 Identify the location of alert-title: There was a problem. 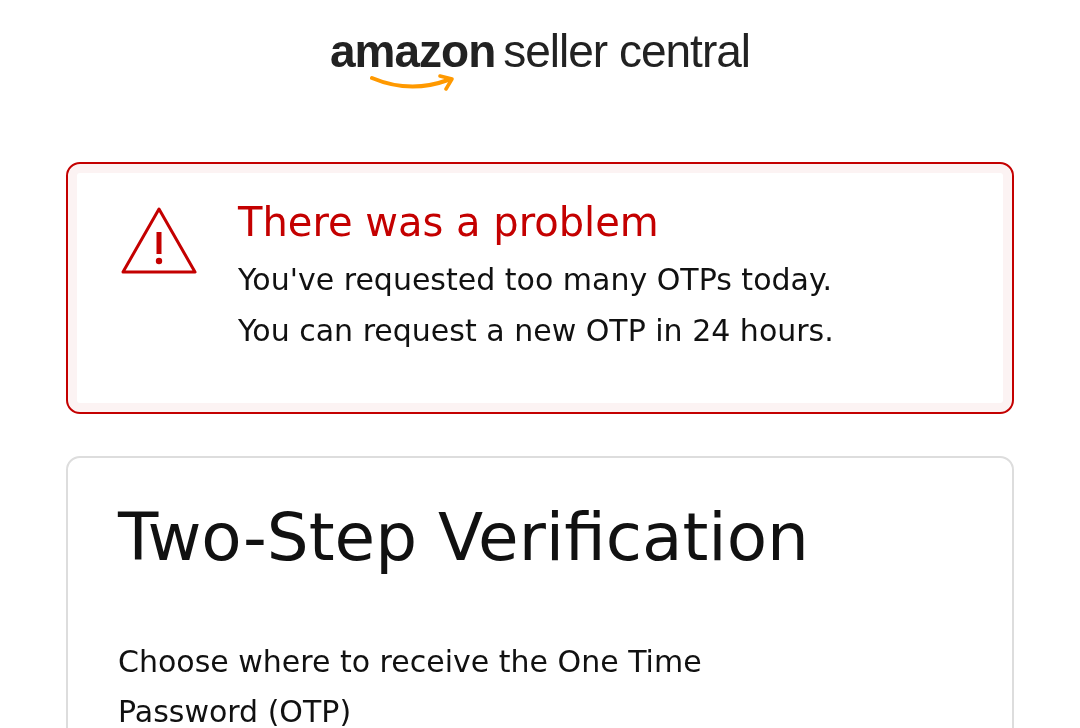
(449, 222).